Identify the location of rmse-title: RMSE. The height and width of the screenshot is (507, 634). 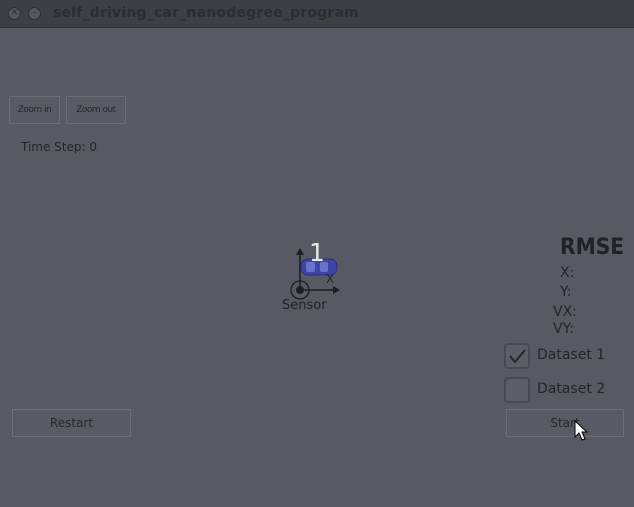
(592, 247).